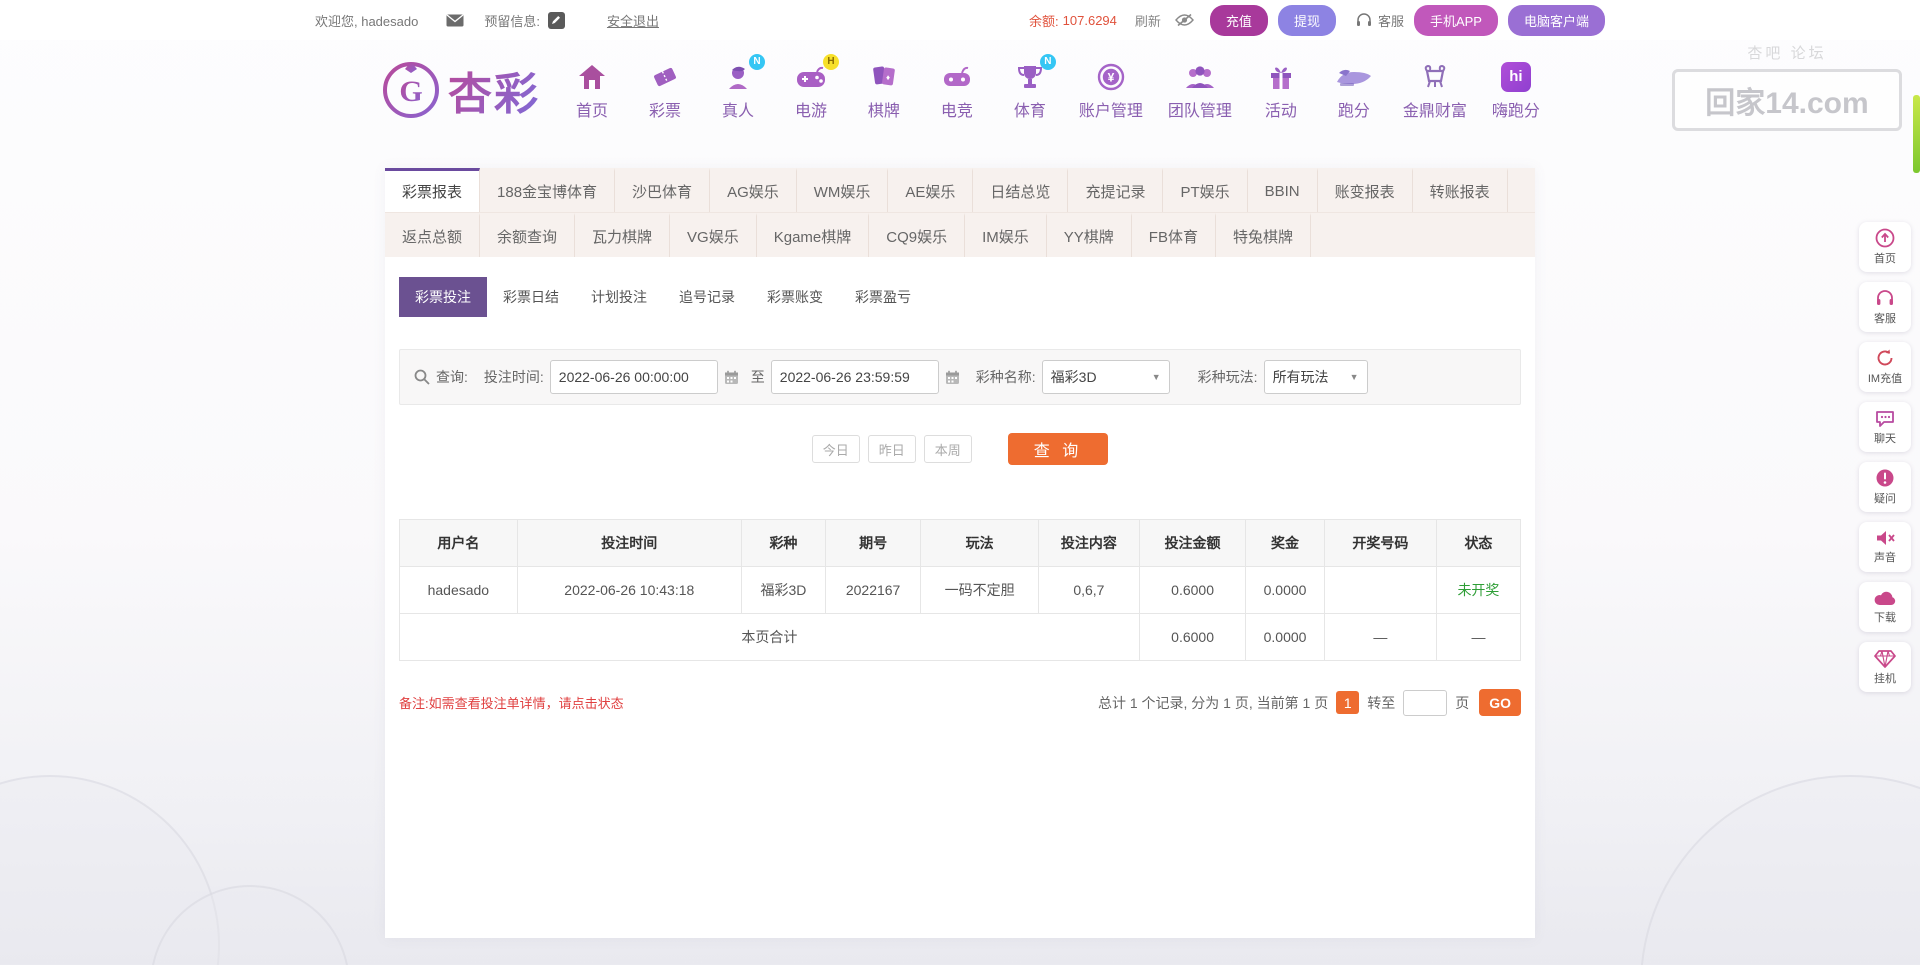  I want to click on tab-ae: AE娱乐, so click(931, 190).